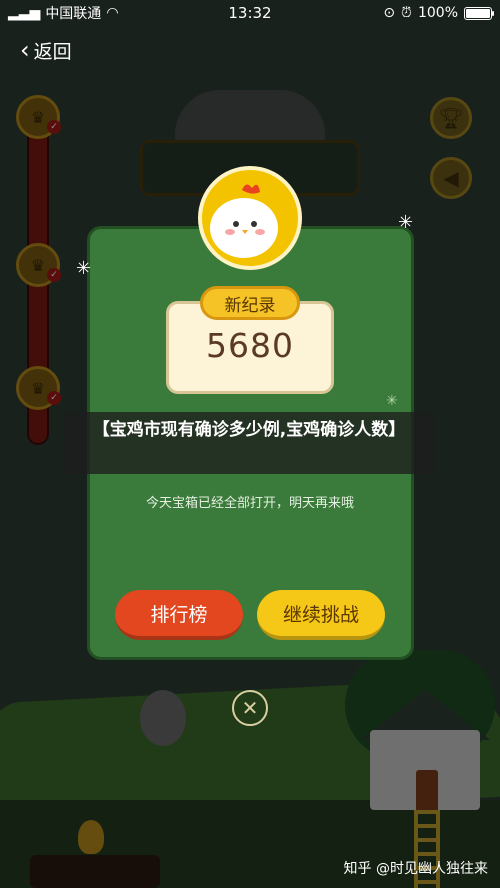  I want to click on signal-icon: ▂▃▅, so click(24, 13).